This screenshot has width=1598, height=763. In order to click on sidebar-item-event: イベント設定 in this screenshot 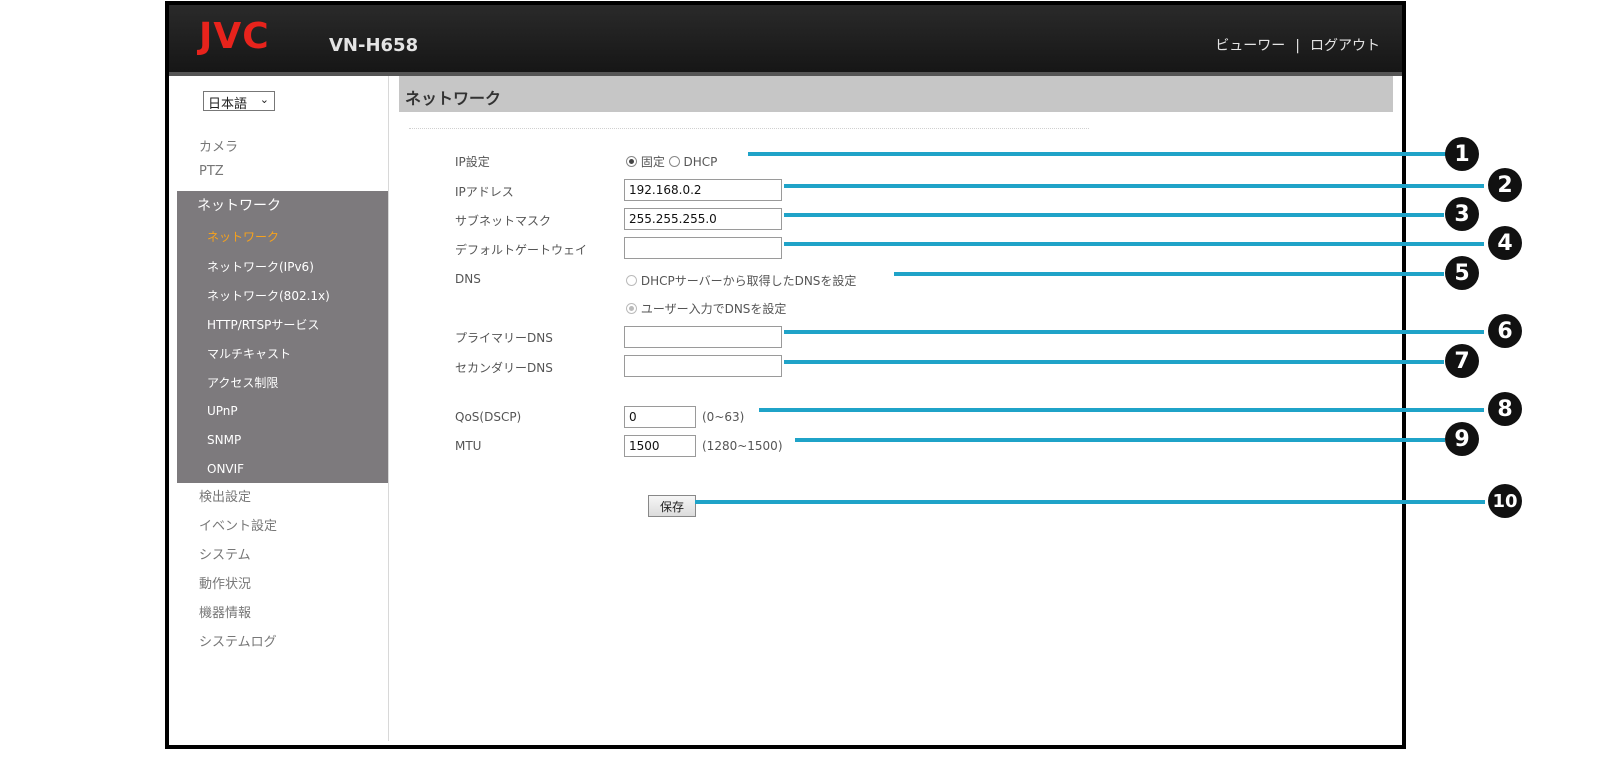, I will do `click(238, 524)`.